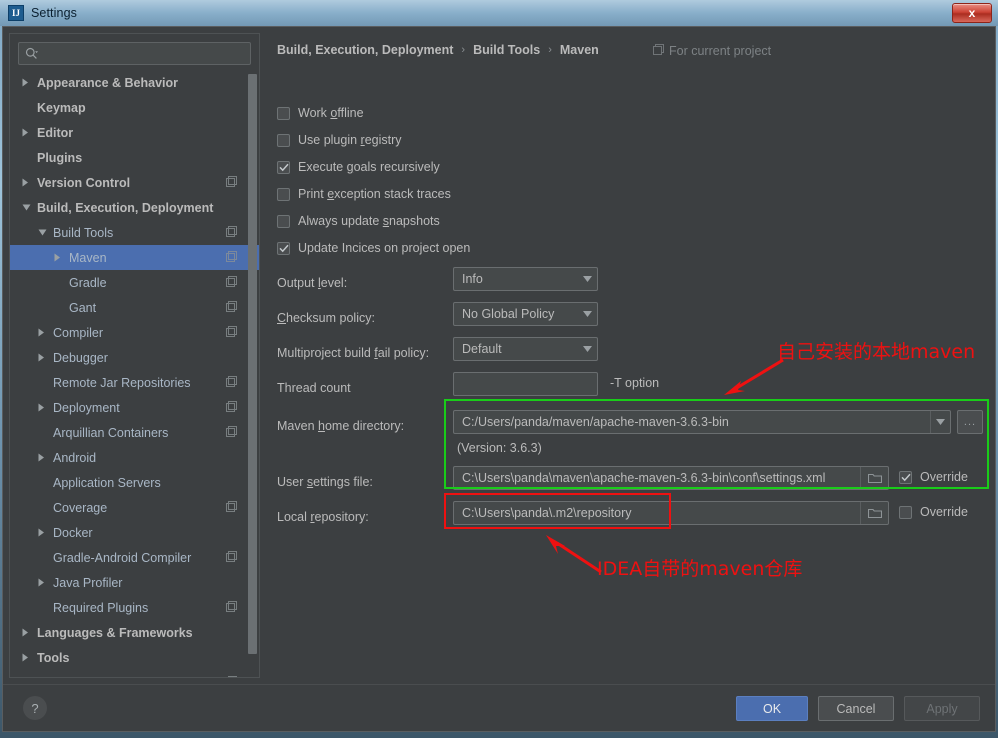 This screenshot has width=998, height=738. Describe the element at coordinates (134, 457) in the screenshot. I see `sidebar-item-android: Android` at that location.